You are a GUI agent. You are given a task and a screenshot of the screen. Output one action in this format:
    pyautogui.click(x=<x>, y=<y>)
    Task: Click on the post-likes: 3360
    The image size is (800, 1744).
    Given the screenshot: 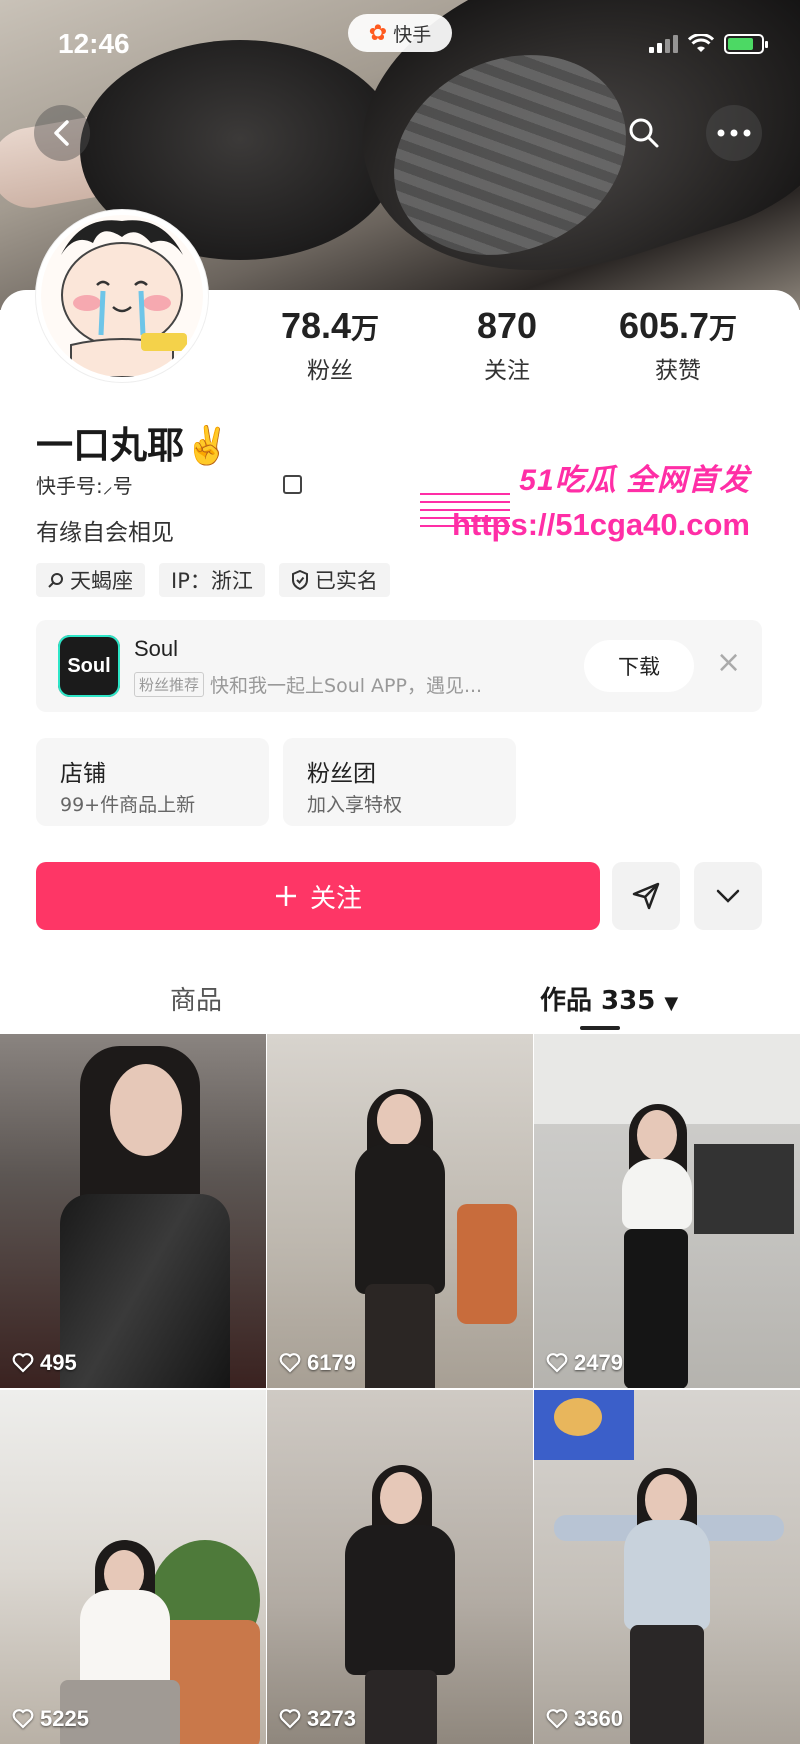 What is the action you would take?
    pyautogui.click(x=584, y=1719)
    